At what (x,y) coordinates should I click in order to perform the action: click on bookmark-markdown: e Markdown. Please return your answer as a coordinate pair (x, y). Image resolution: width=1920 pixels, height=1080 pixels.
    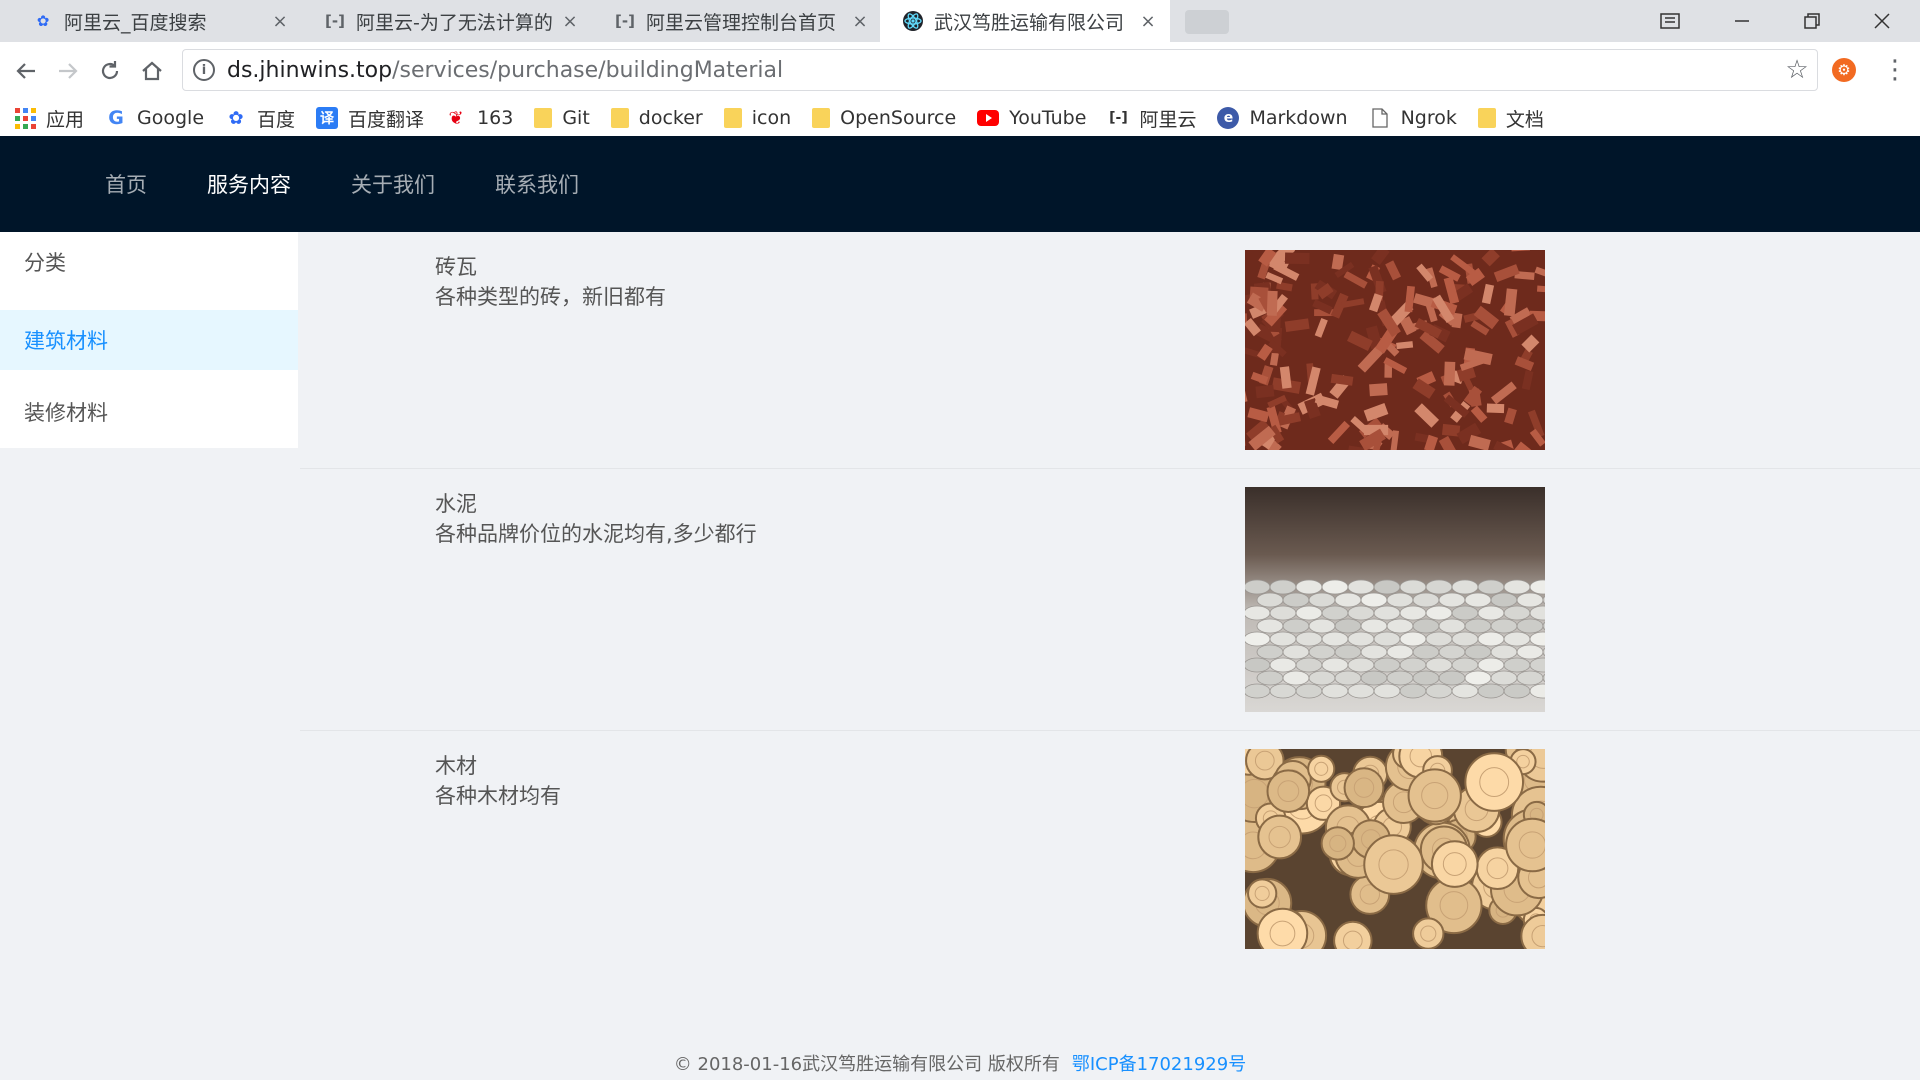
    Looking at the image, I should click on (1282, 118).